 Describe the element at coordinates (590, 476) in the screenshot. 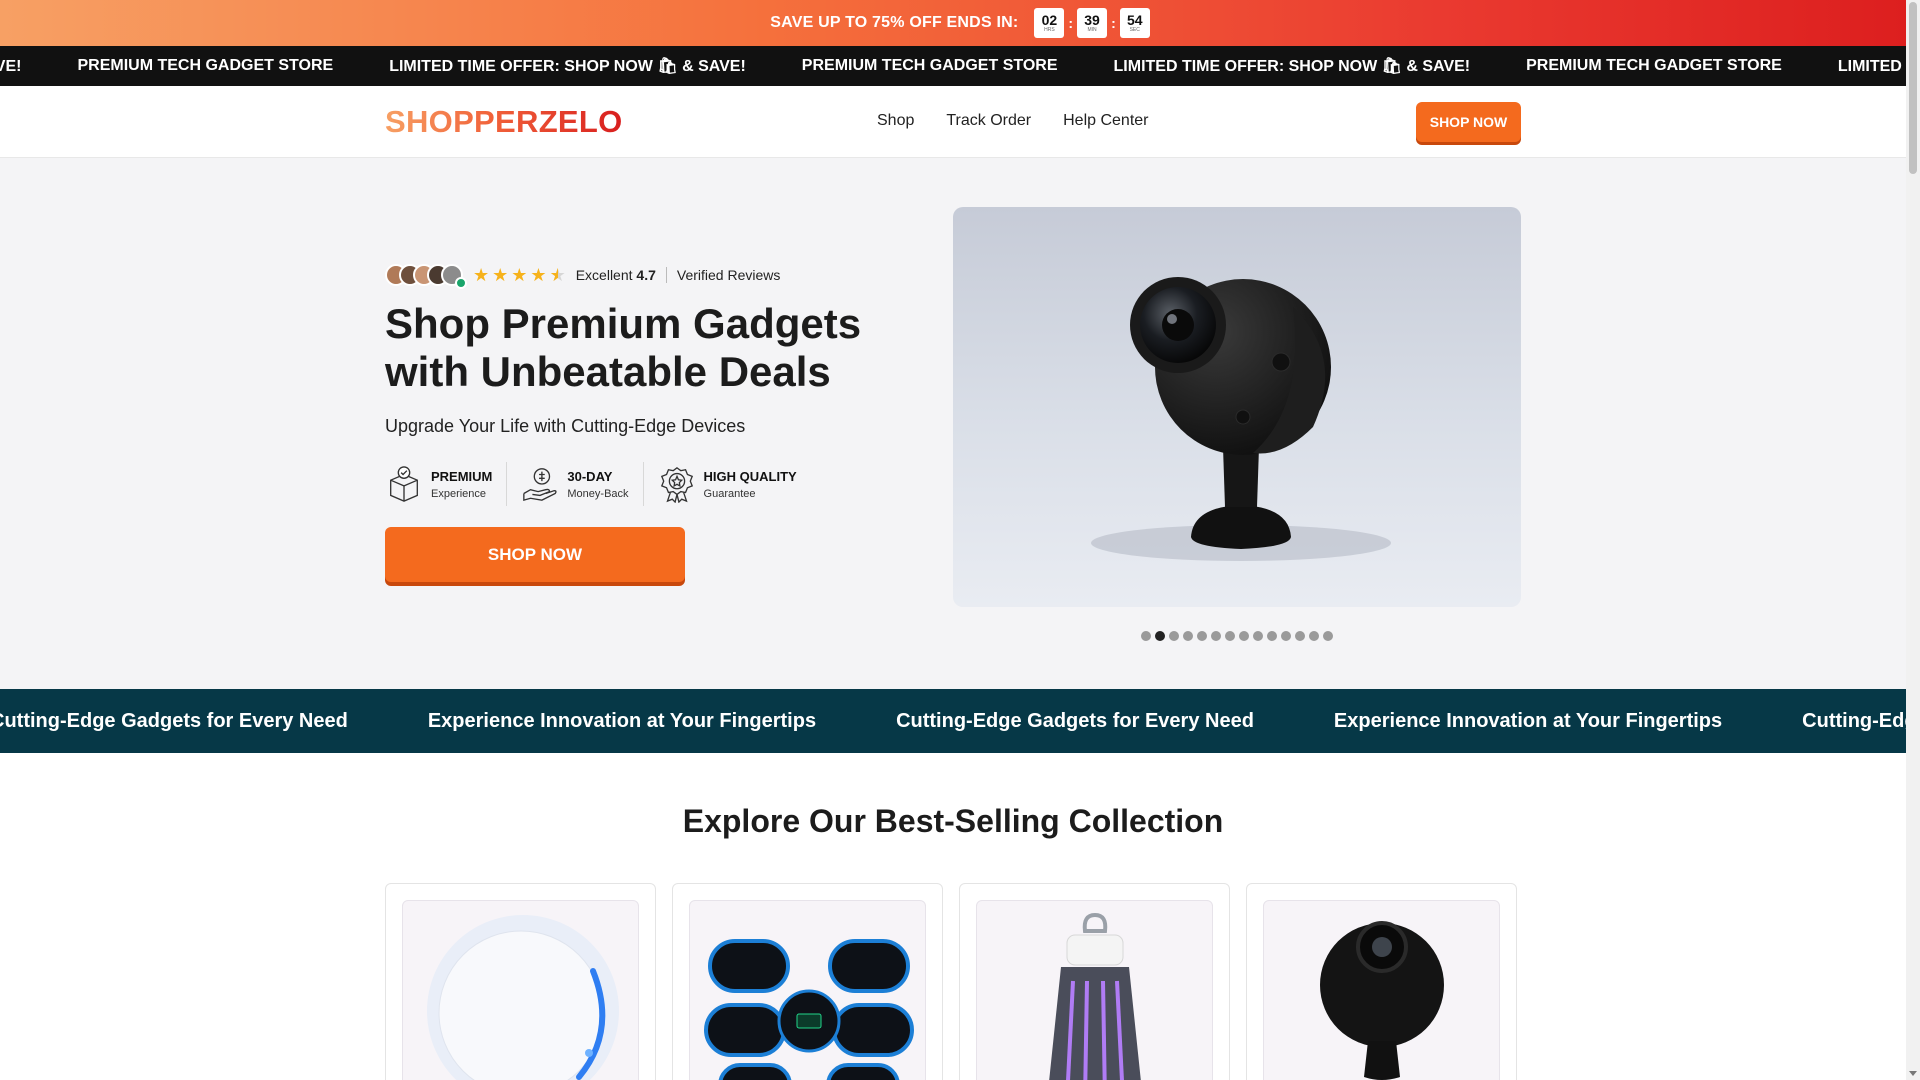

I see `feature-title: 30-DAY` at that location.